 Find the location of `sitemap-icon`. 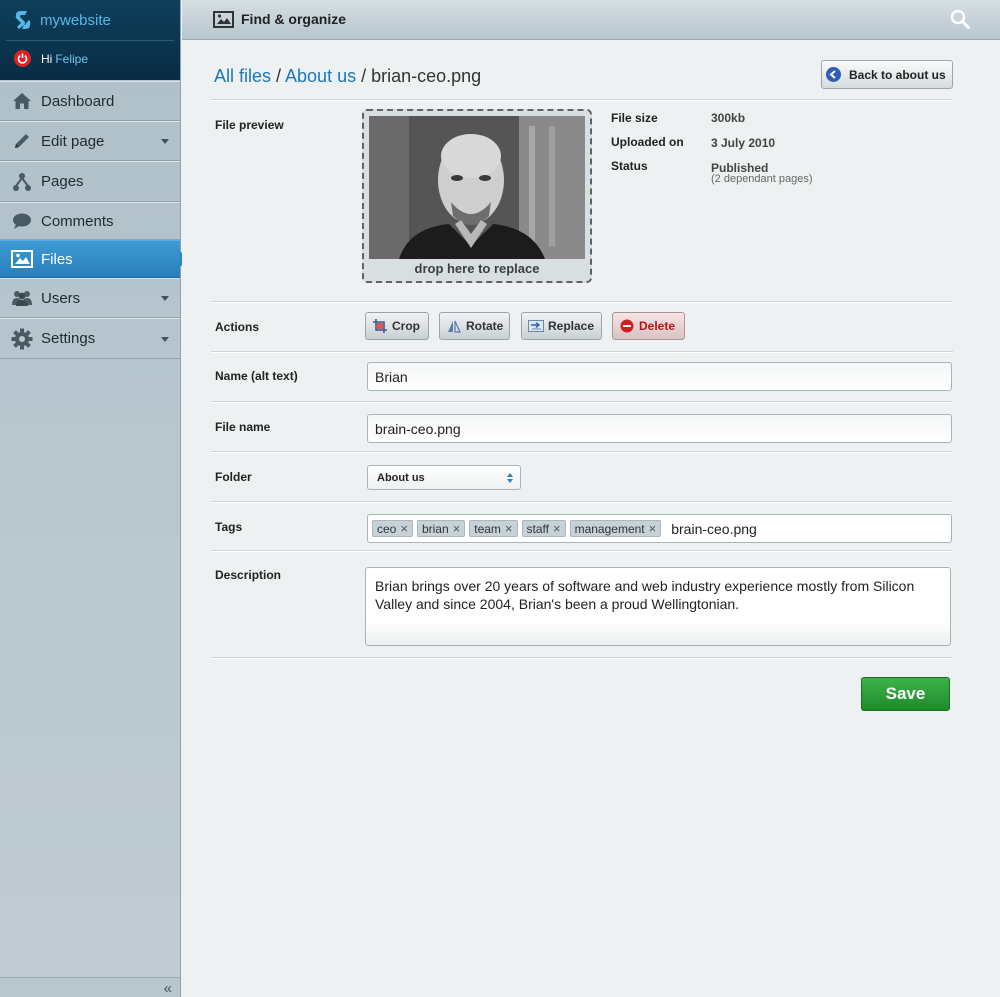

sitemap-icon is located at coordinates (22, 182).